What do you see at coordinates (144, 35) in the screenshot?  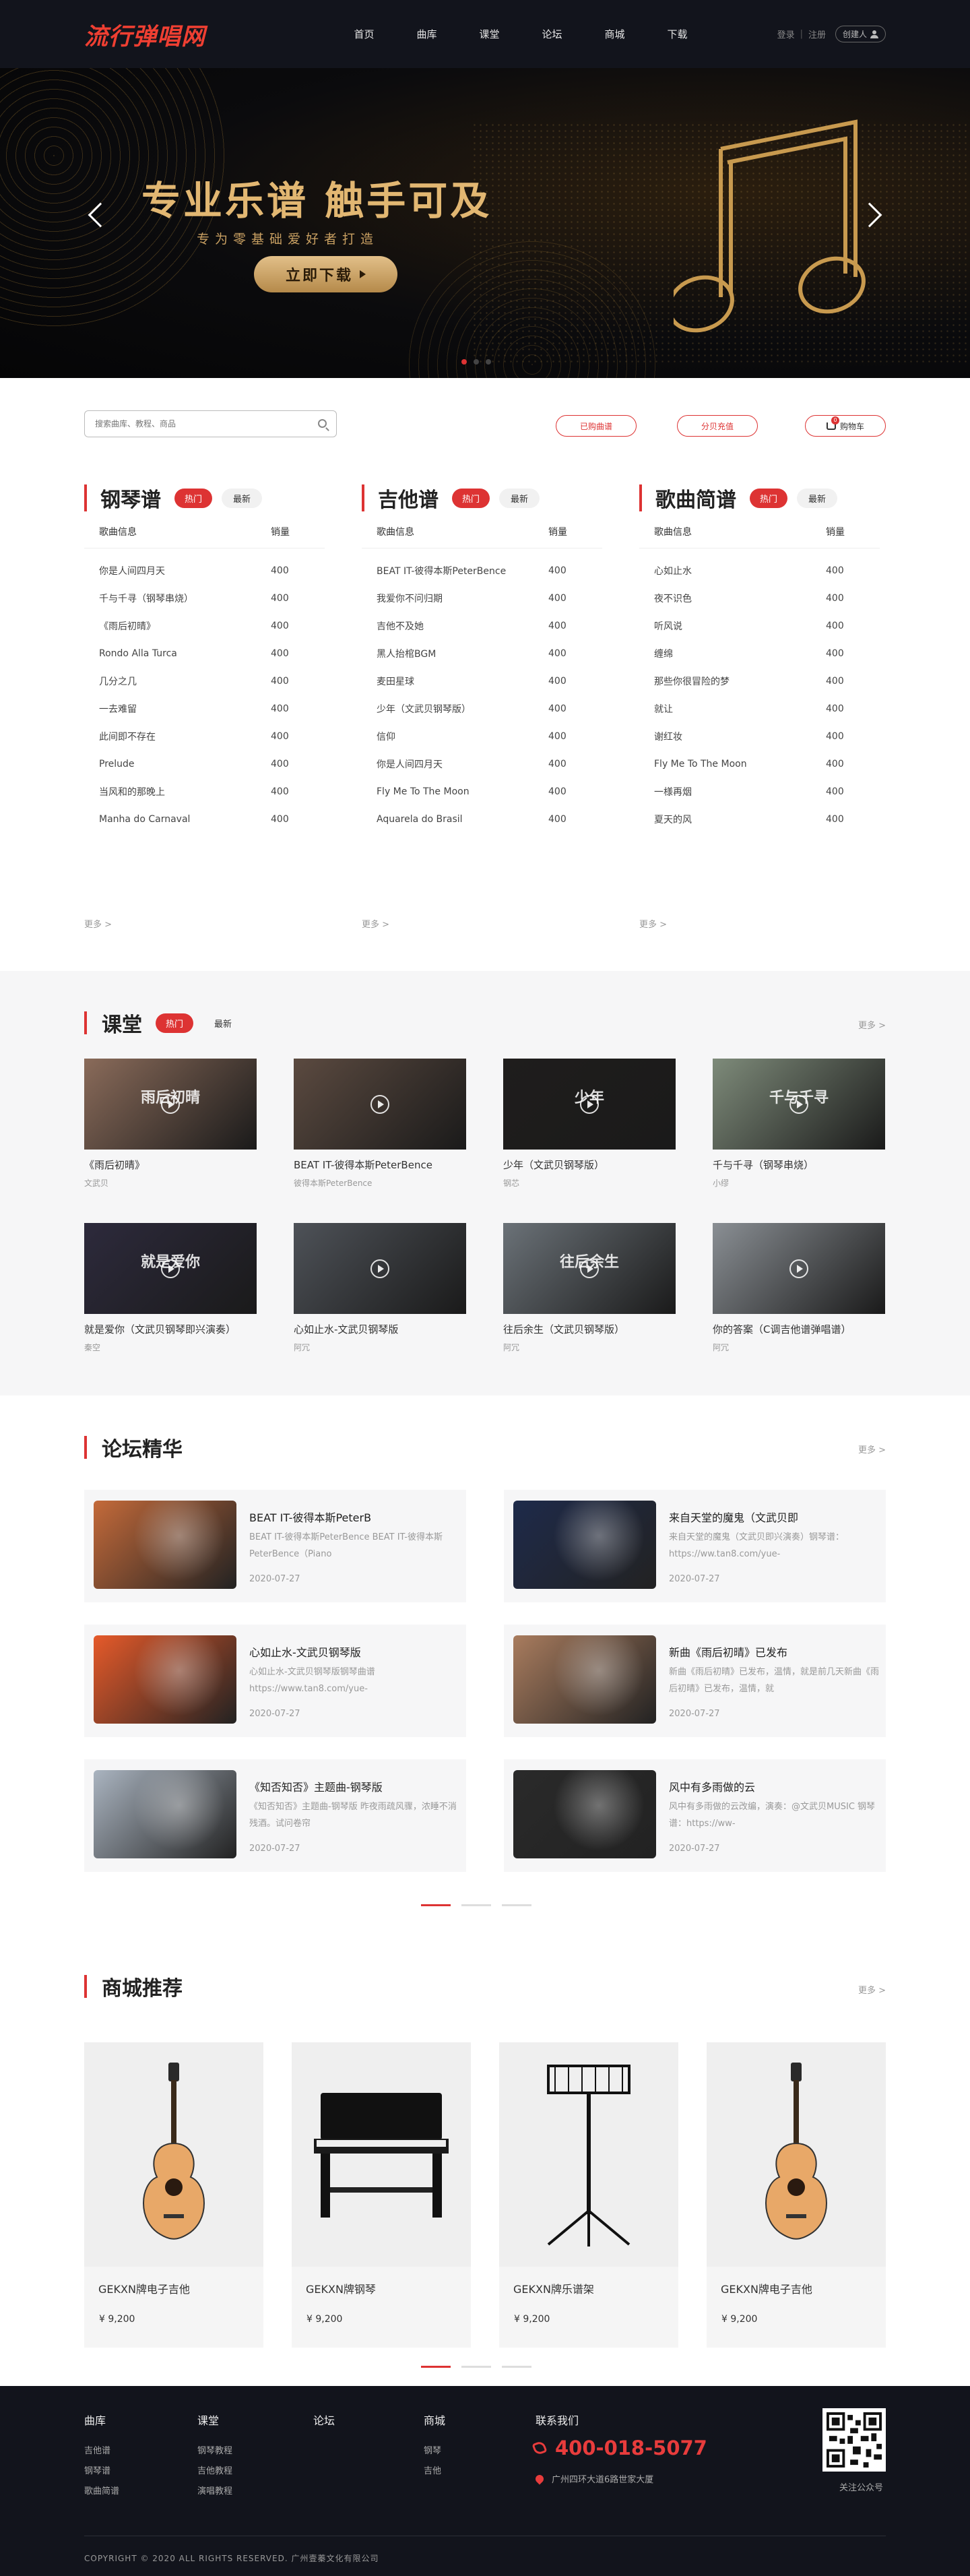 I see `site-logo: 流行弹唱网` at bounding box center [144, 35].